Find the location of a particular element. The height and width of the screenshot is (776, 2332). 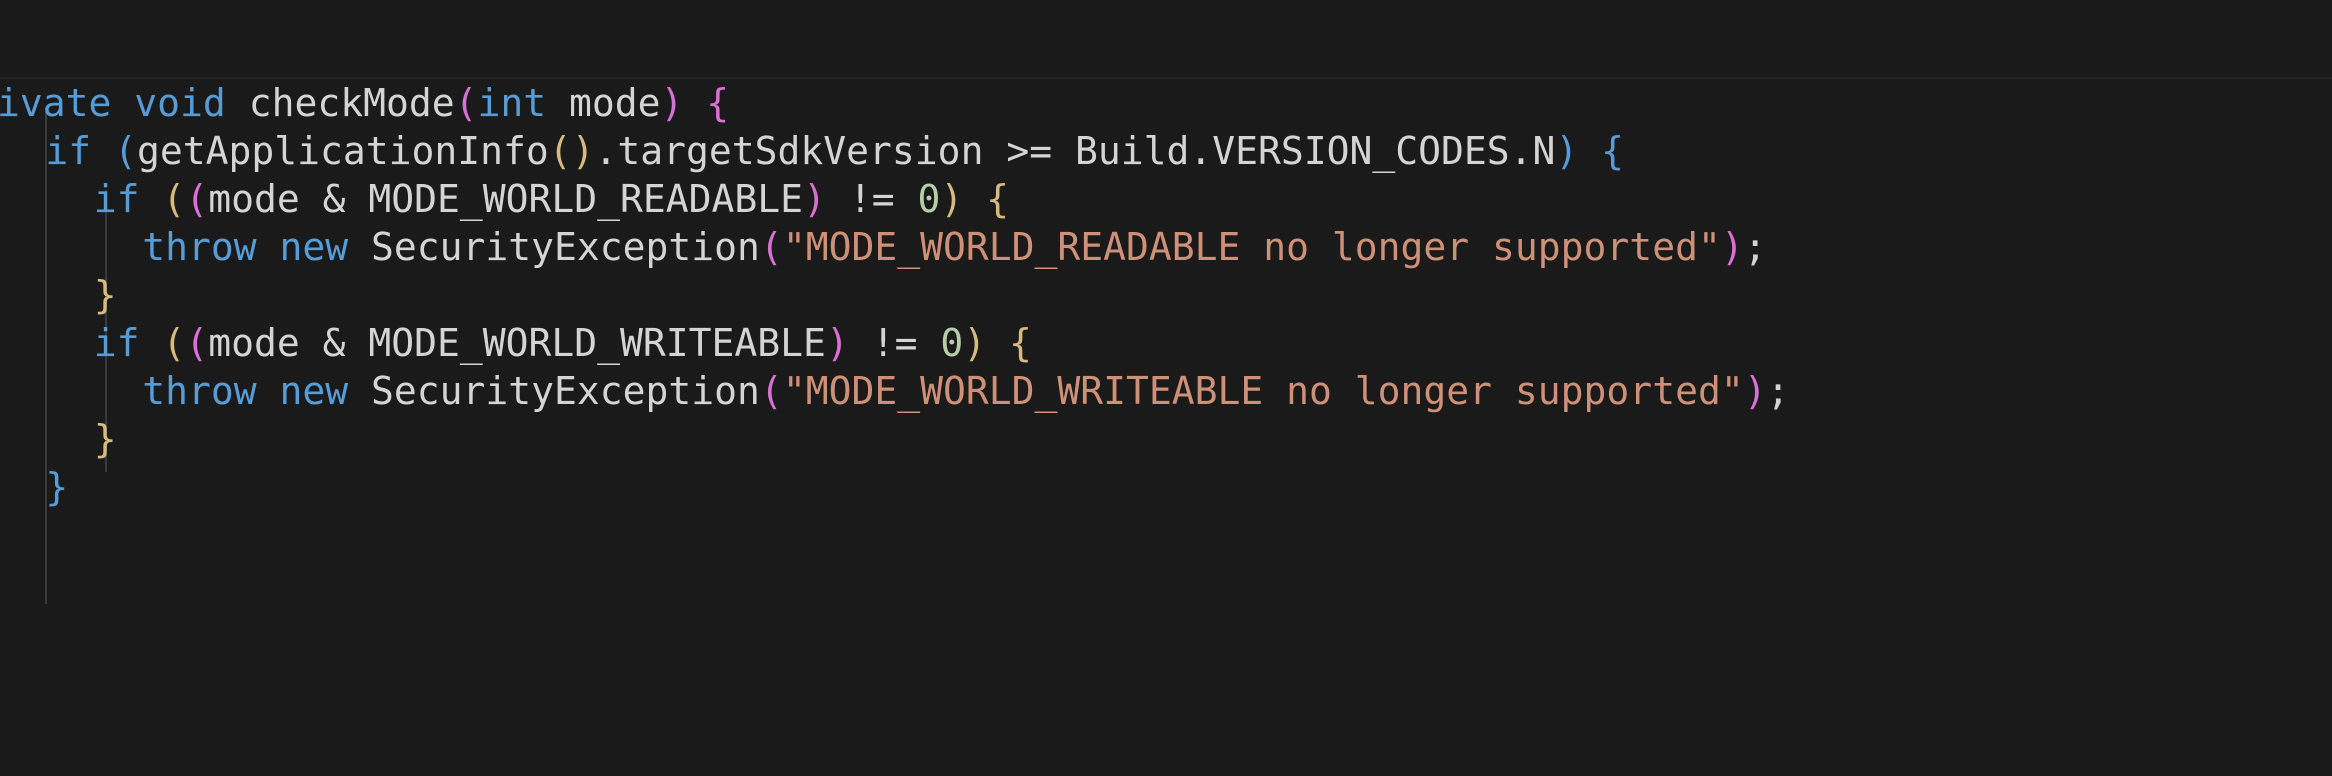

code-token: checkMode is located at coordinates (351, 103).